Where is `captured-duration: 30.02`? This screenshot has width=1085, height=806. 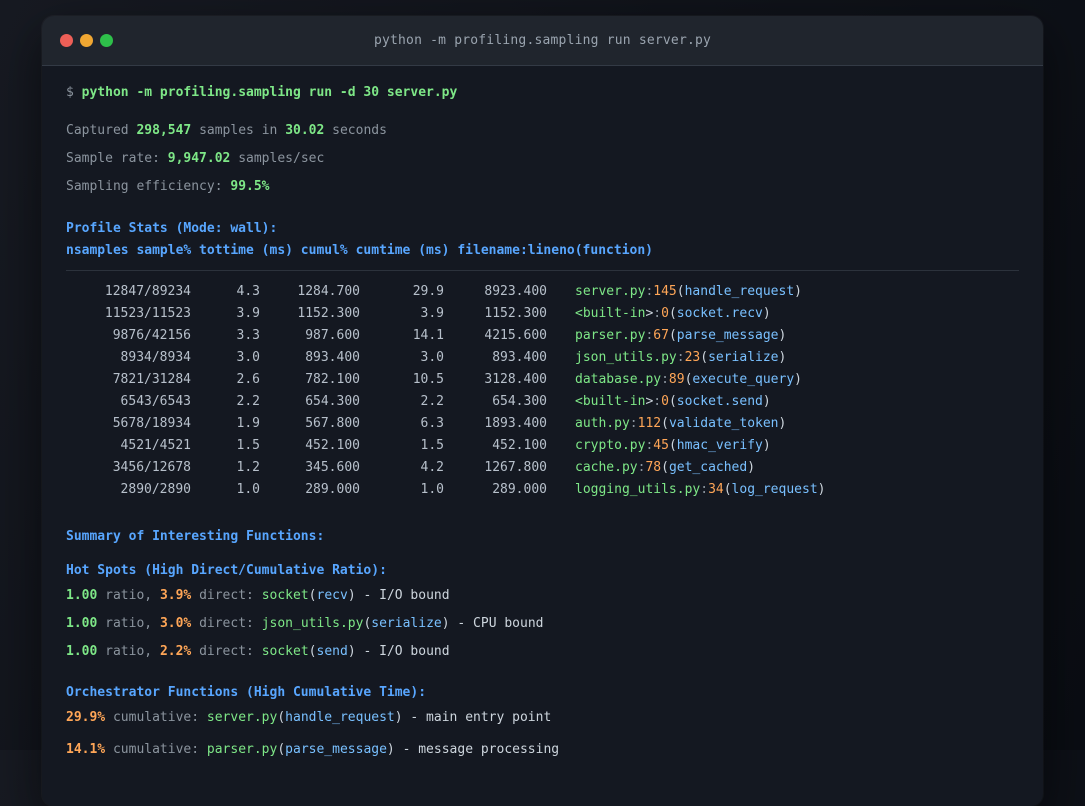
captured-duration: 30.02 is located at coordinates (305, 130).